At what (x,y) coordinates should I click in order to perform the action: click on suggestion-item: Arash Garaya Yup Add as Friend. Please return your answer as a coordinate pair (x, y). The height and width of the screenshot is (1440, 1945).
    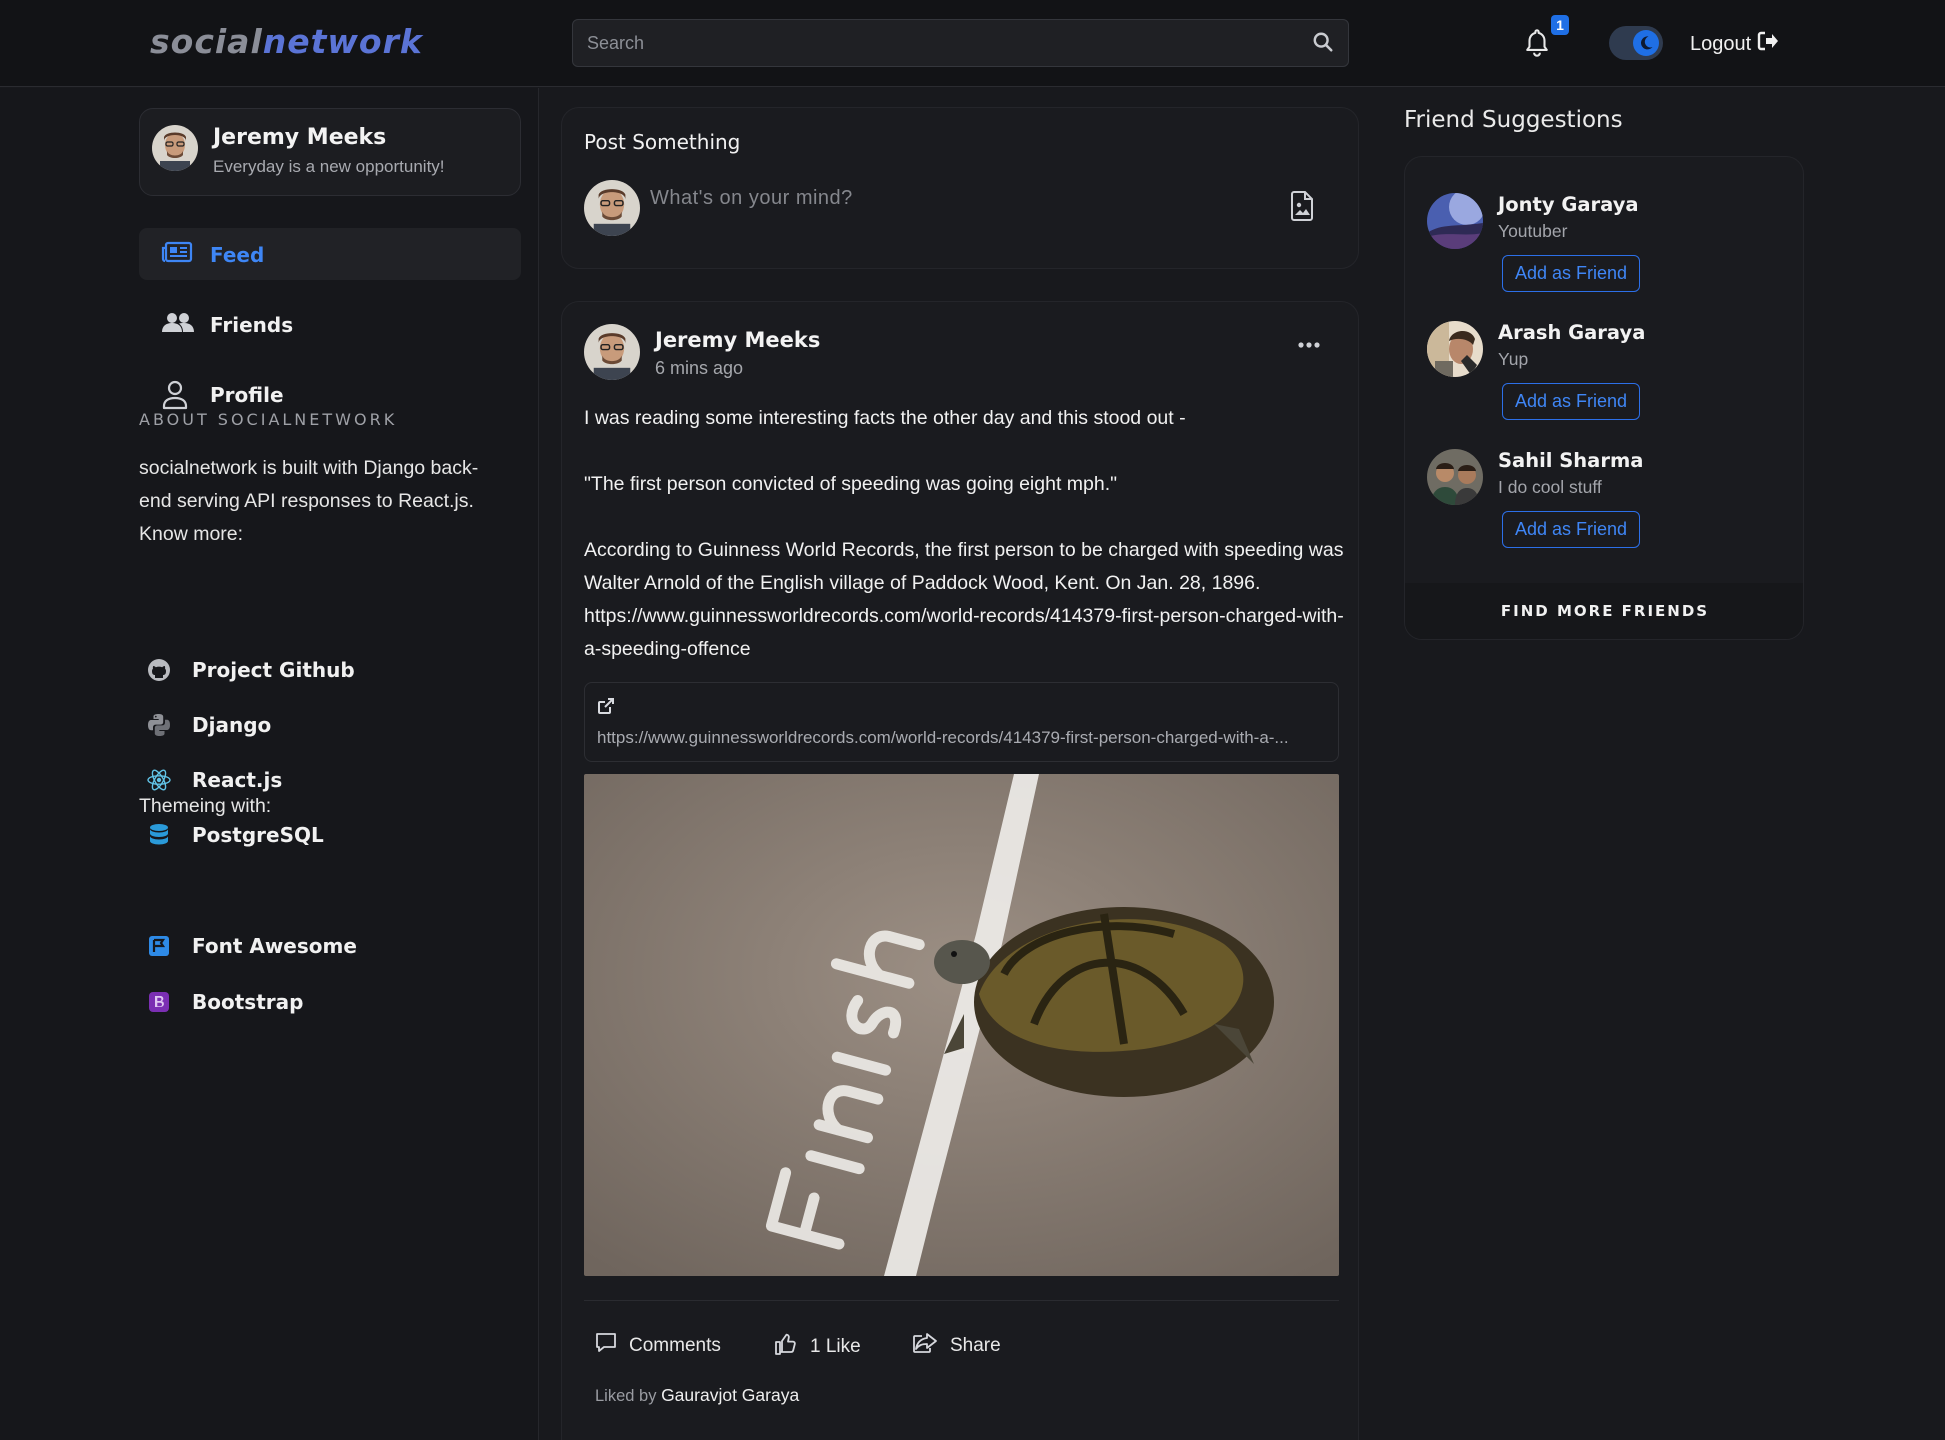
    Looking at the image, I should click on (1604, 352).